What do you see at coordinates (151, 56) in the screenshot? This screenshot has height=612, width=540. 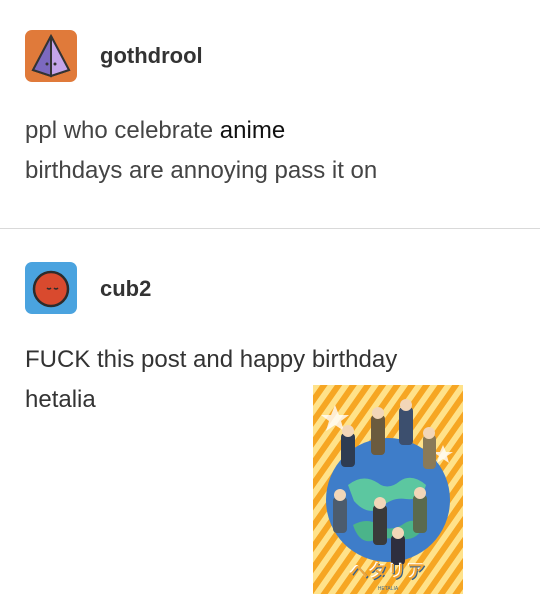 I see `username: gothdrool` at bounding box center [151, 56].